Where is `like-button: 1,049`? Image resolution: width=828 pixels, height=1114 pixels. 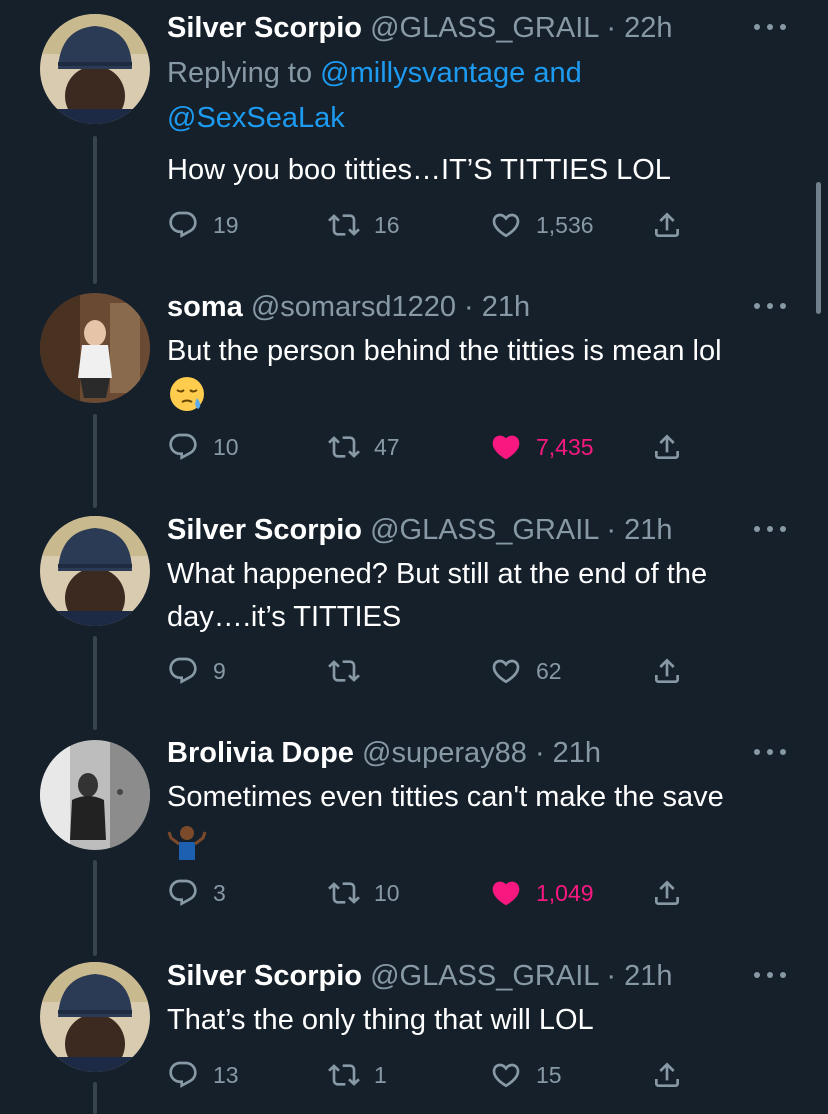 like-button: 1,049 is located at coordinates (542, 893).